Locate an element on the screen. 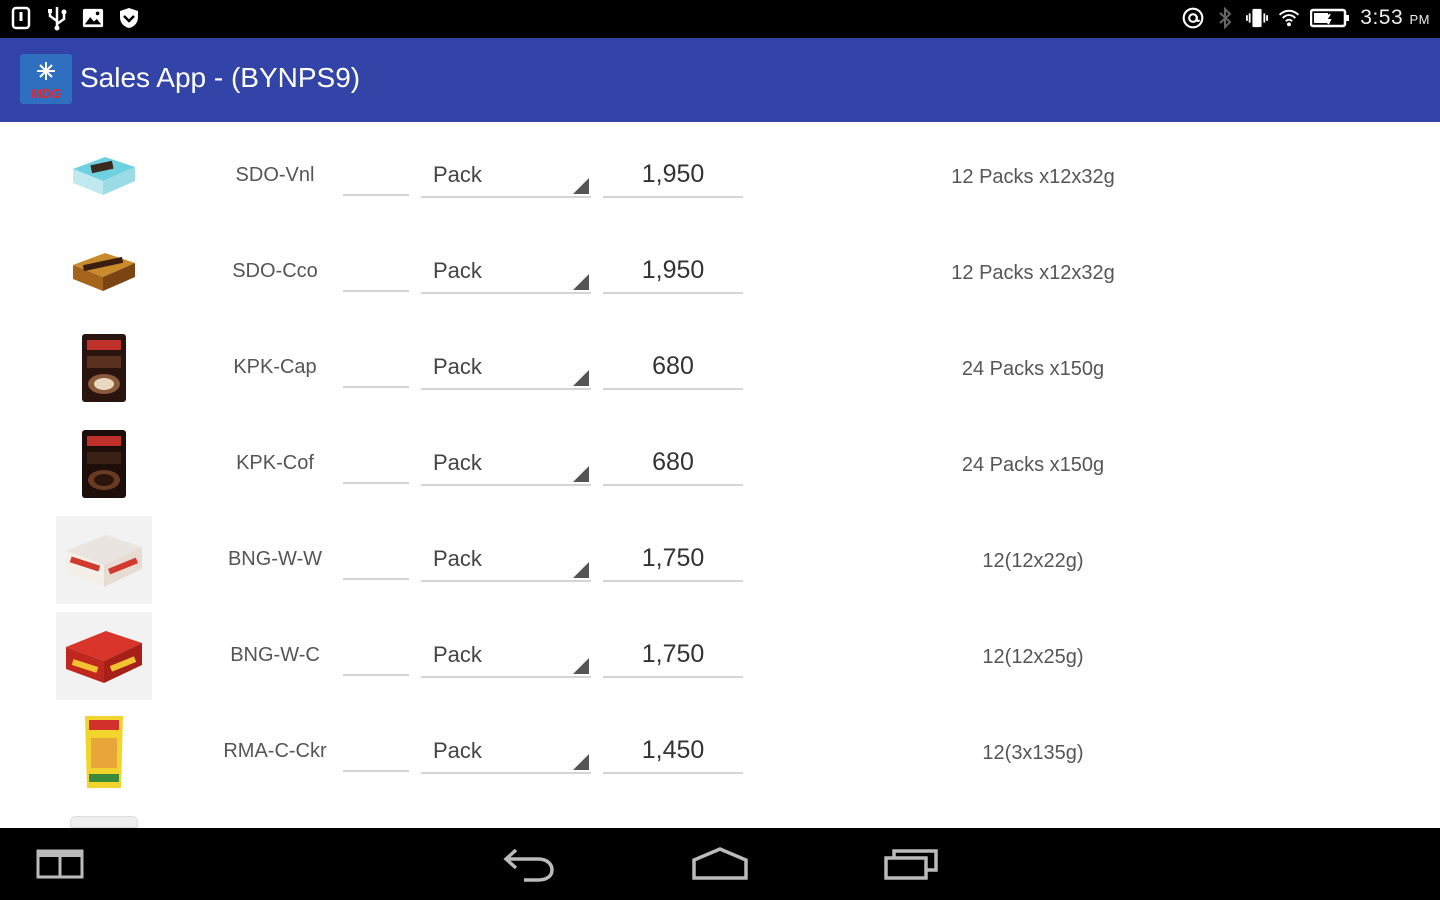 The height and width of the screenshot is (900, 1440). product-row: BNG-W-C Pack 1,750 12(12x25g) is located at coordinates (720, 654).